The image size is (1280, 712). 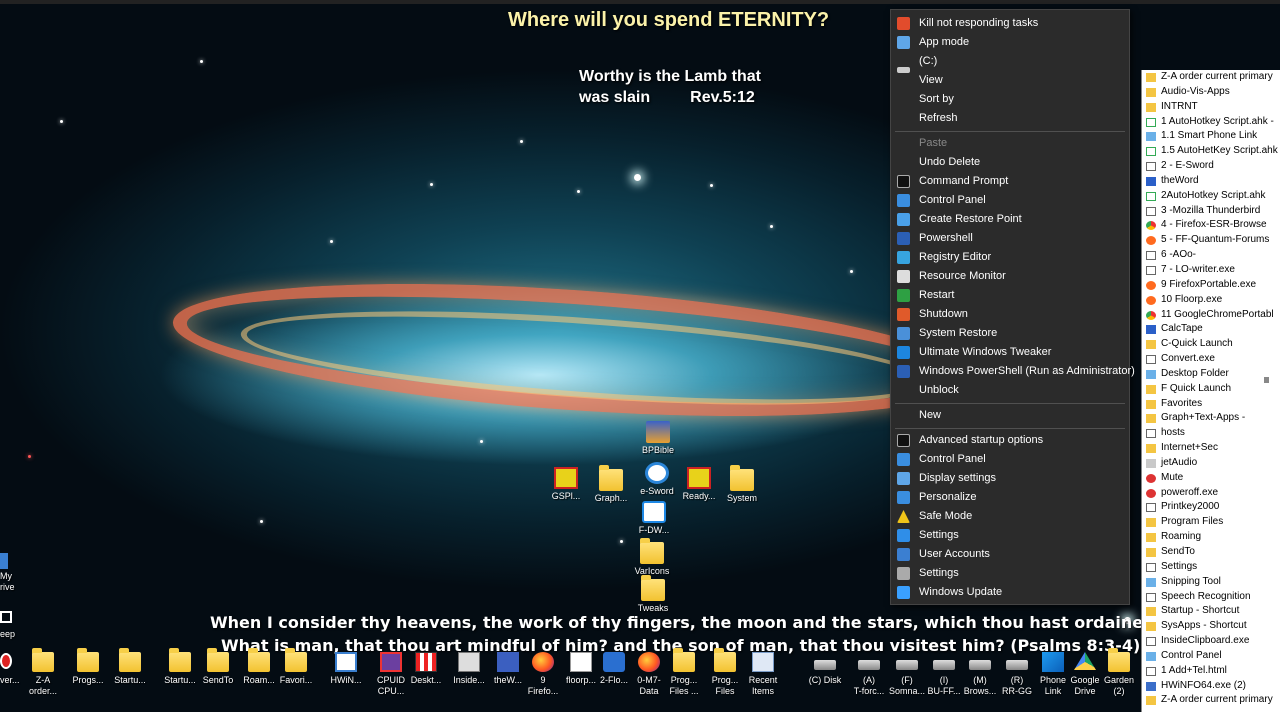 What do you see at coordinates (1010, 162) in the screenshot?
I see `menu-item-undo-delete: Undo Delete` at bounding box center [1010, 162].